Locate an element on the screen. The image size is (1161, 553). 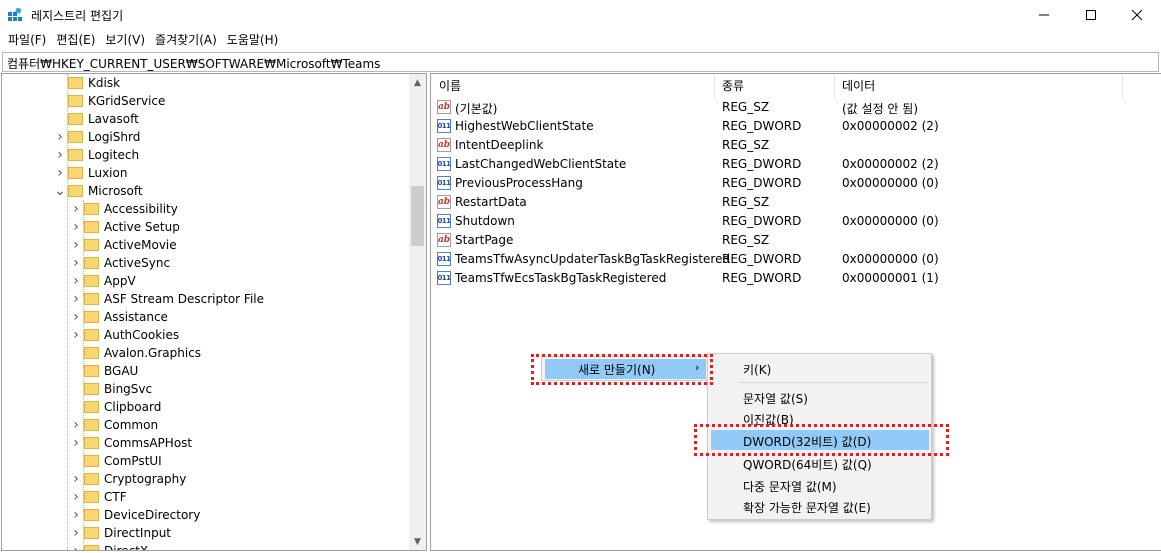
menu-help: 도움말(H) is located at coordinates (253, 40).